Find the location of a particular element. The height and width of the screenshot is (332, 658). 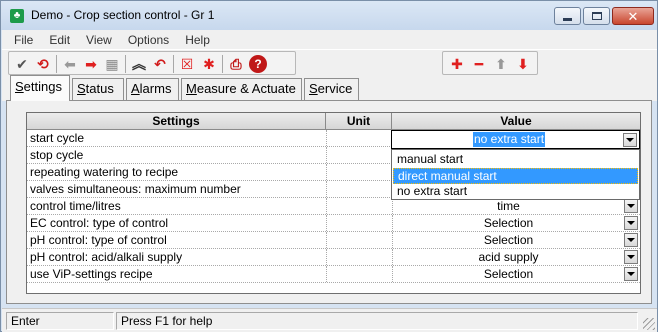

table-icon: ▦ is located at coordinates (112, 64).